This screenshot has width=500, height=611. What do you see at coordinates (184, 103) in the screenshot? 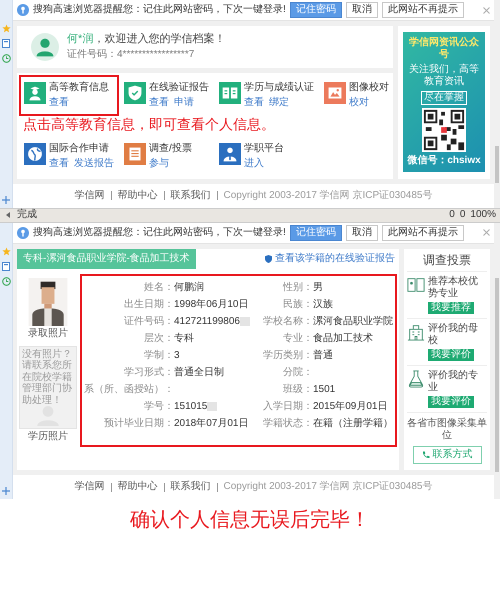
I see `service-link: 申请` at bounding box center [184, 103].